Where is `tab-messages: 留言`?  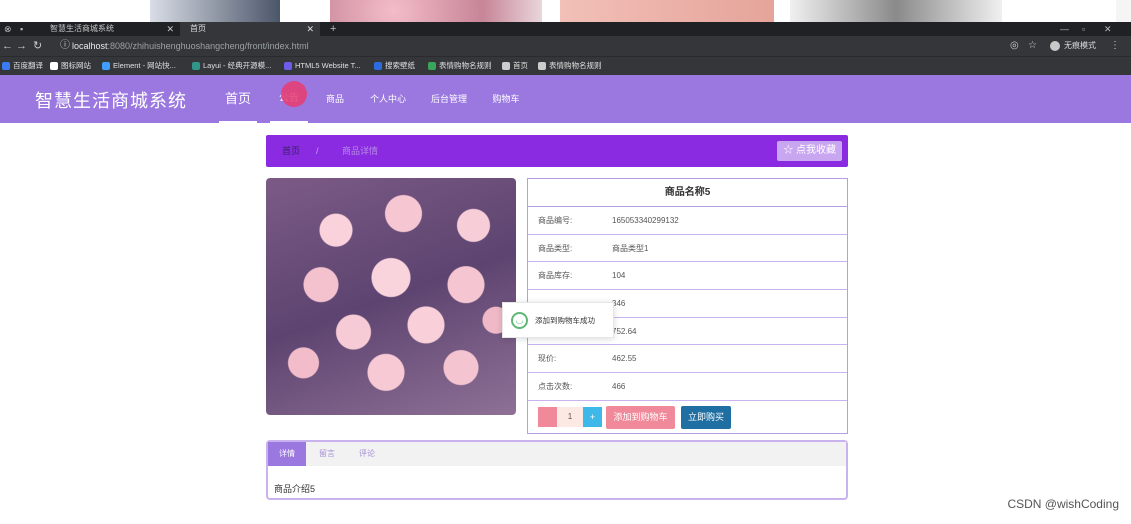
tab-messages: 留言 is located at coordinates (327, 454).